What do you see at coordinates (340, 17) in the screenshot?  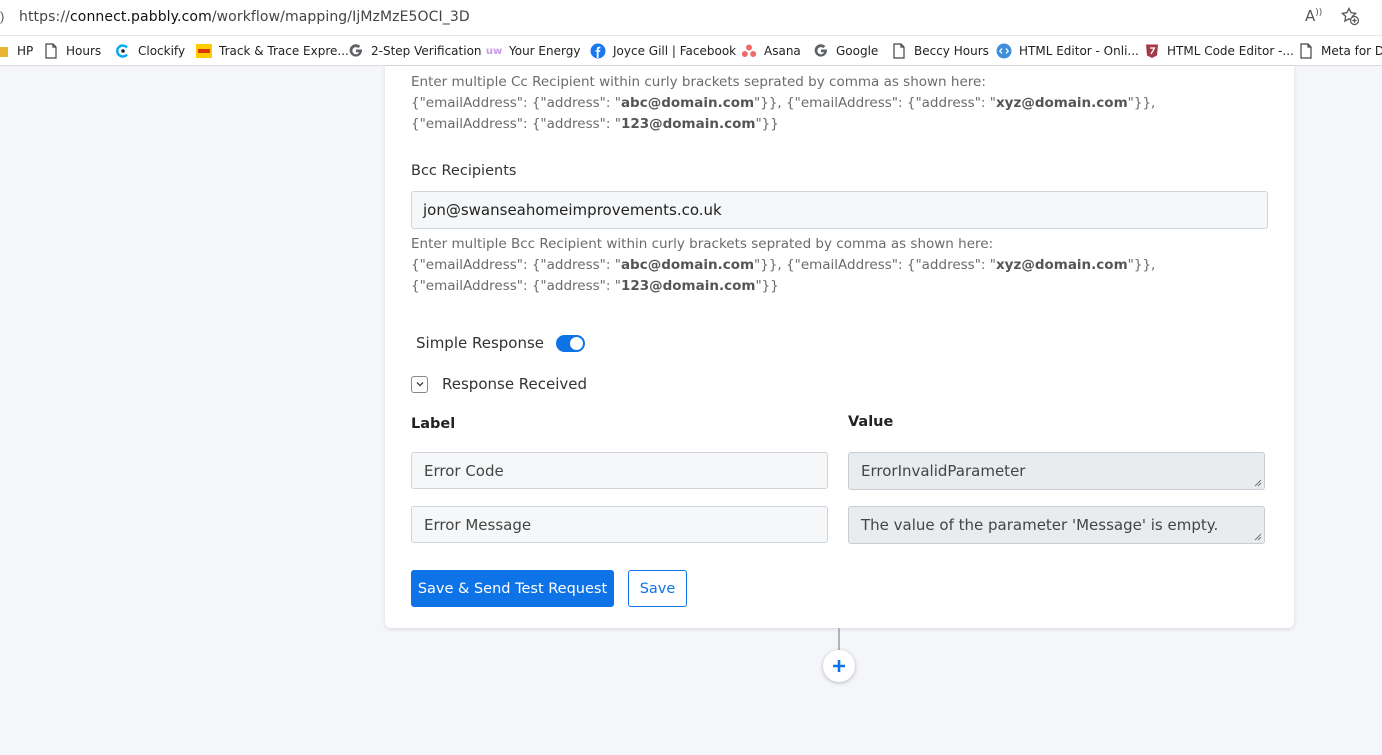 I see `url-path: /workflow/mapping/IjMzMzE5OCI_3D` at bounding box center [340, 17].